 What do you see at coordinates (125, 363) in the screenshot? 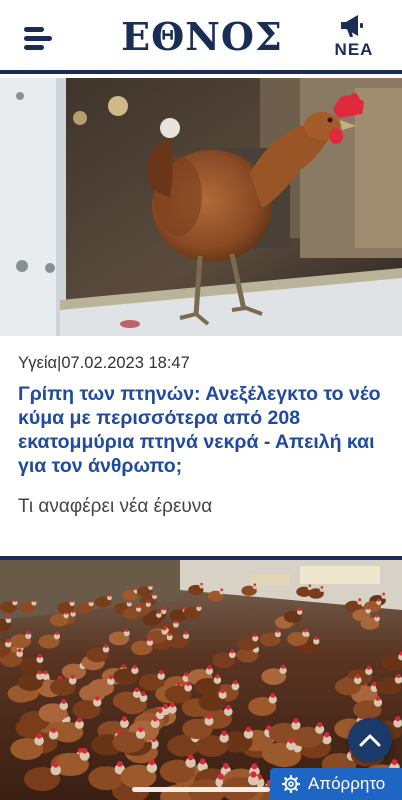
I see `article-date: 07.02.2023 18:47` at bounding box center [125, 363].